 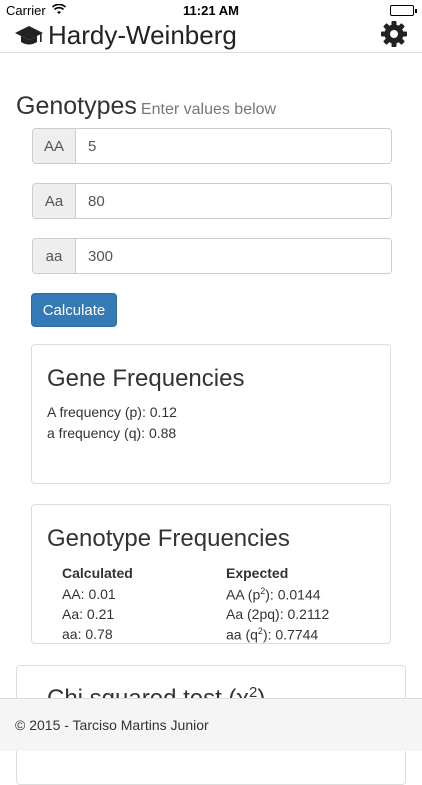 I want to click on app-title: Hardy-Weinberg, so click(x=142, y=35).